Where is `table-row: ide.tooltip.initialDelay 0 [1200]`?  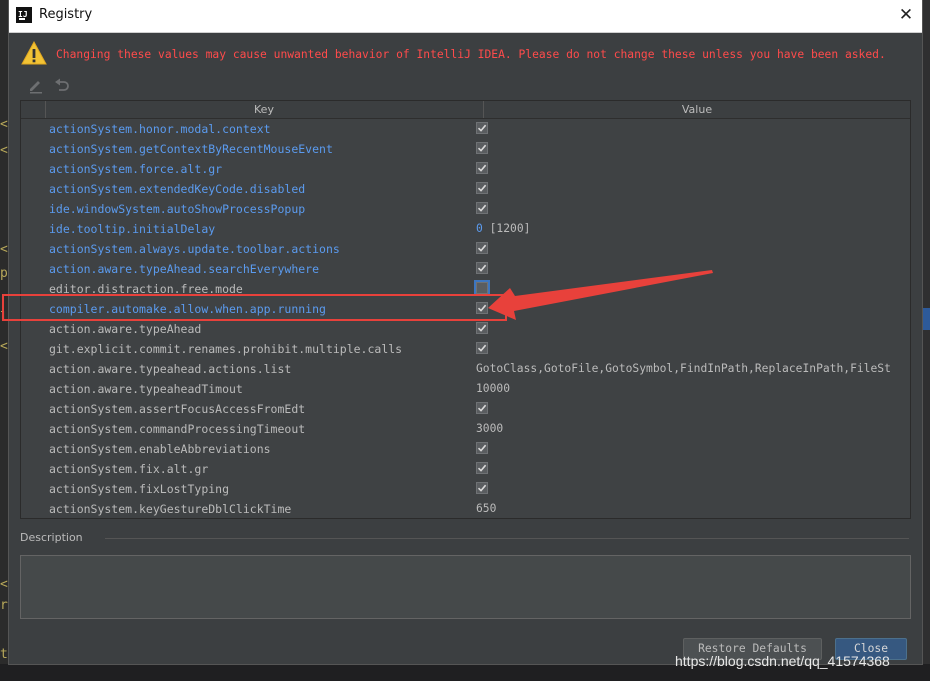 table-row: ide.tooltip.initialDelay 0 [1200] is located at coordinates (461, 229).